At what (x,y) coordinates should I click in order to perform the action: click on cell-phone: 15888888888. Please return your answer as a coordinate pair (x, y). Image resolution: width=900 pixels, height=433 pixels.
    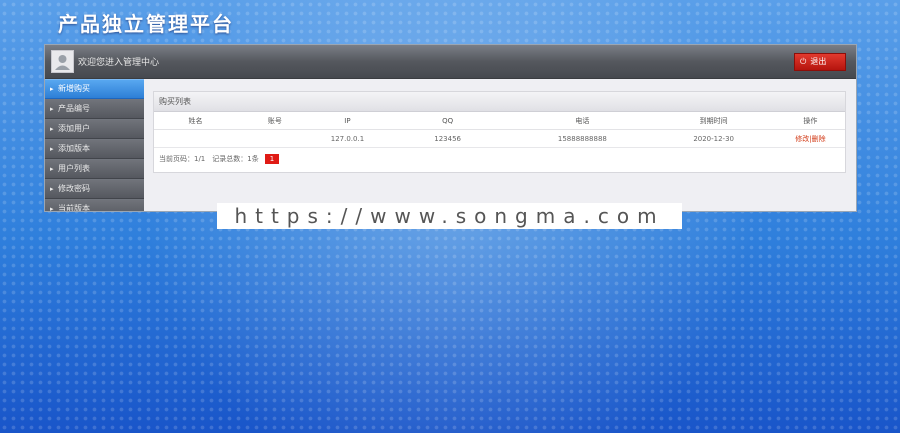
    Looking at the image, I should click on (582, 138).